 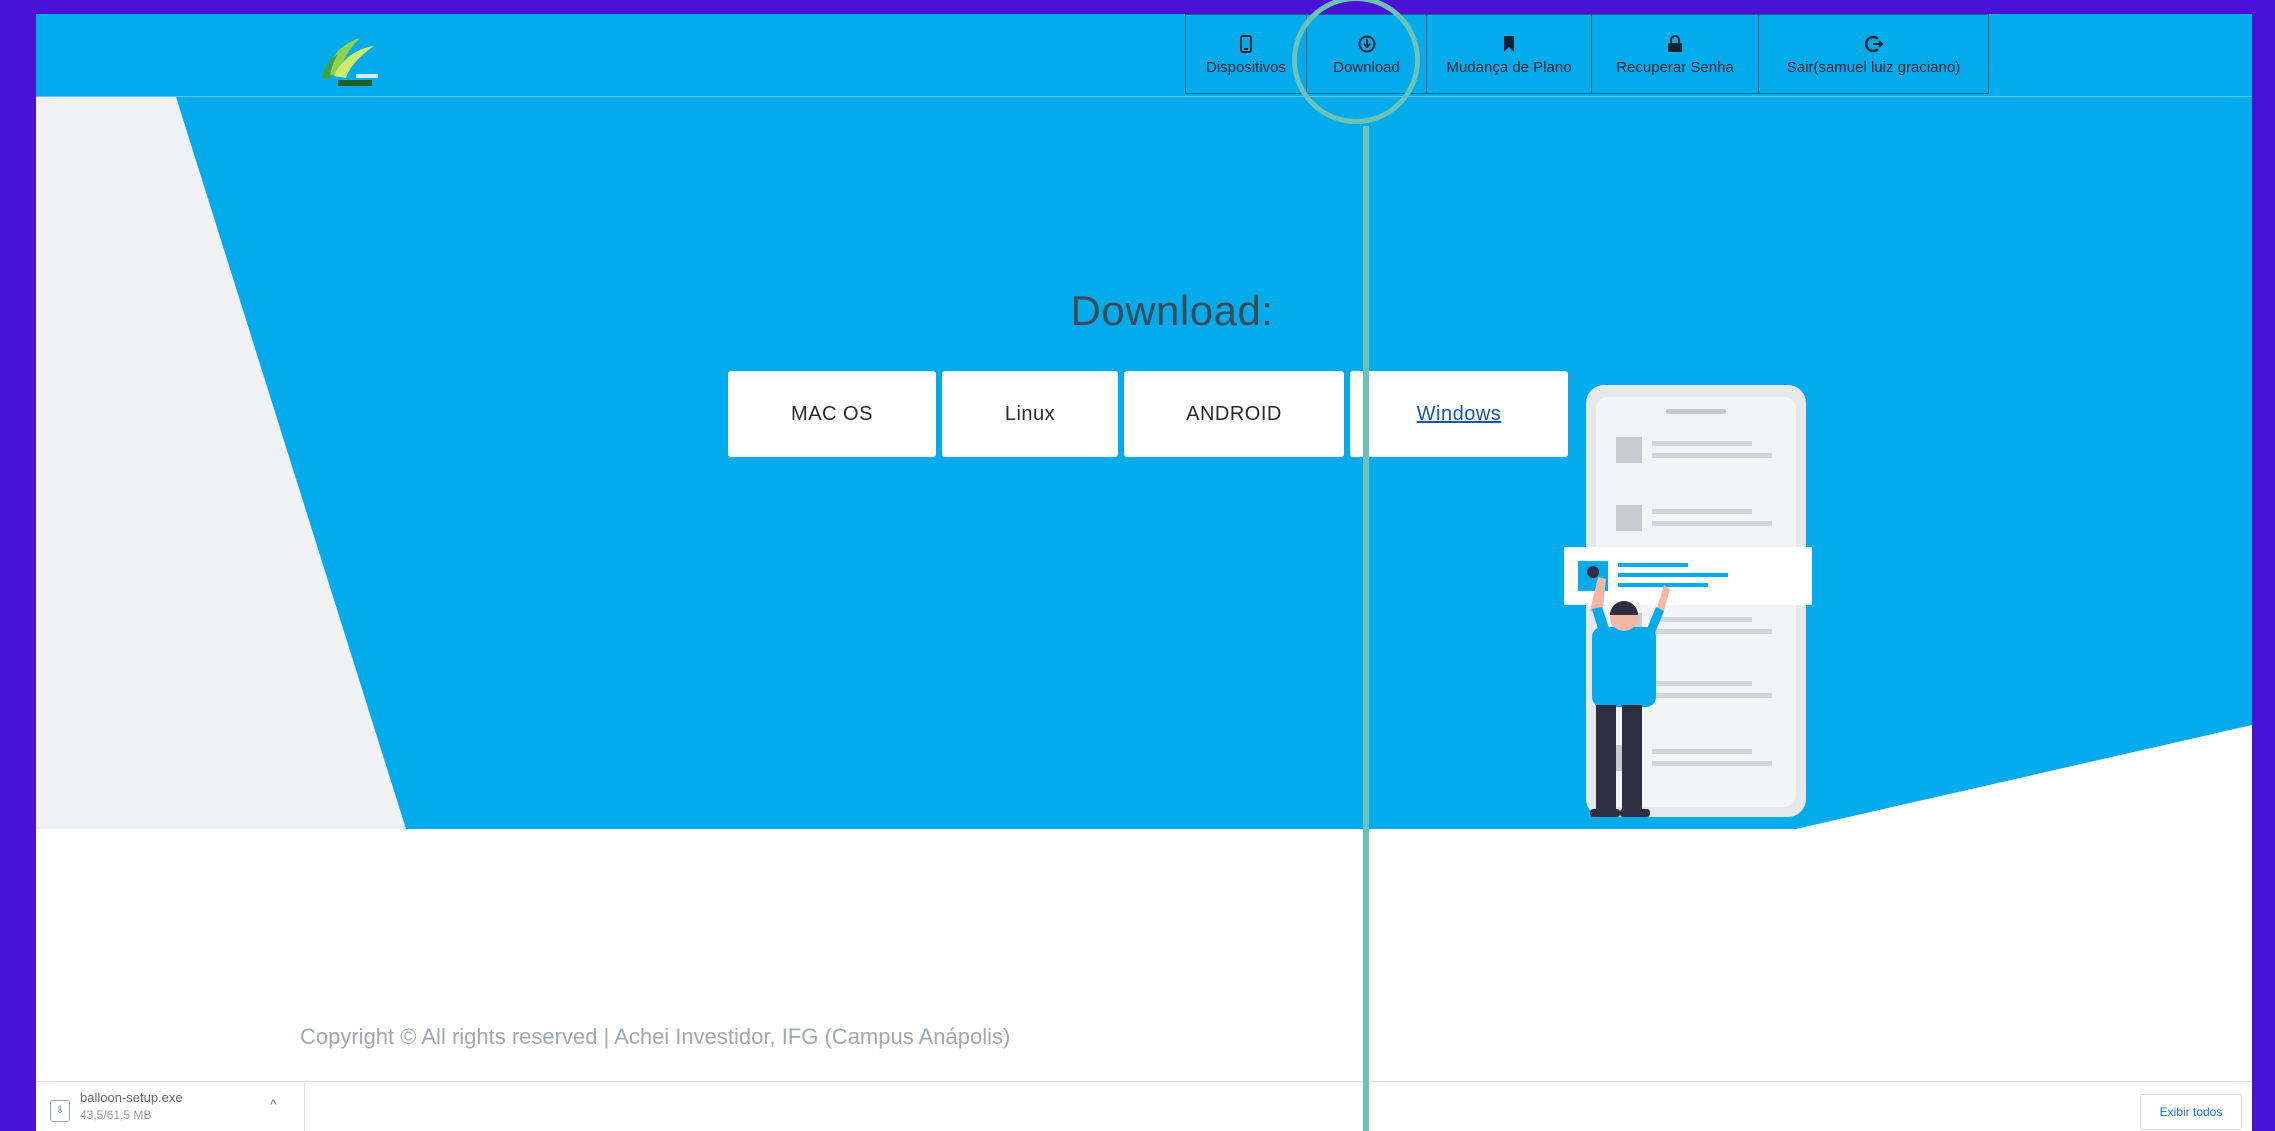 I want to click on android-download-button: ANDROID, so click(x=1234, y=414).